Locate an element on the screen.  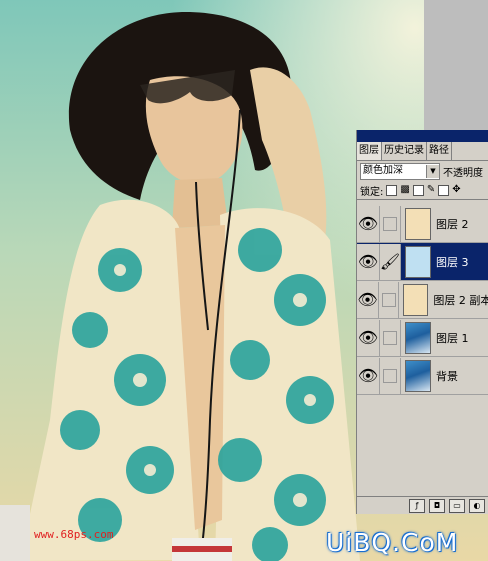
panel-footer: ƒ ◘ ▭ ◐ is located at coordinates (422, 505).